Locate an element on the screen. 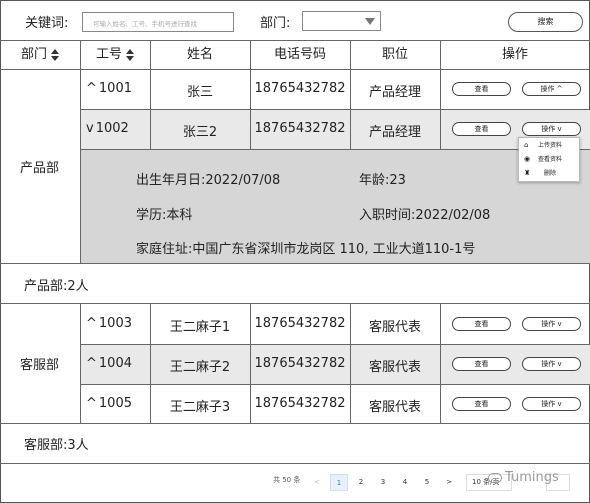  employee-id: ^ 1004 is located at coordinates (109, 363).